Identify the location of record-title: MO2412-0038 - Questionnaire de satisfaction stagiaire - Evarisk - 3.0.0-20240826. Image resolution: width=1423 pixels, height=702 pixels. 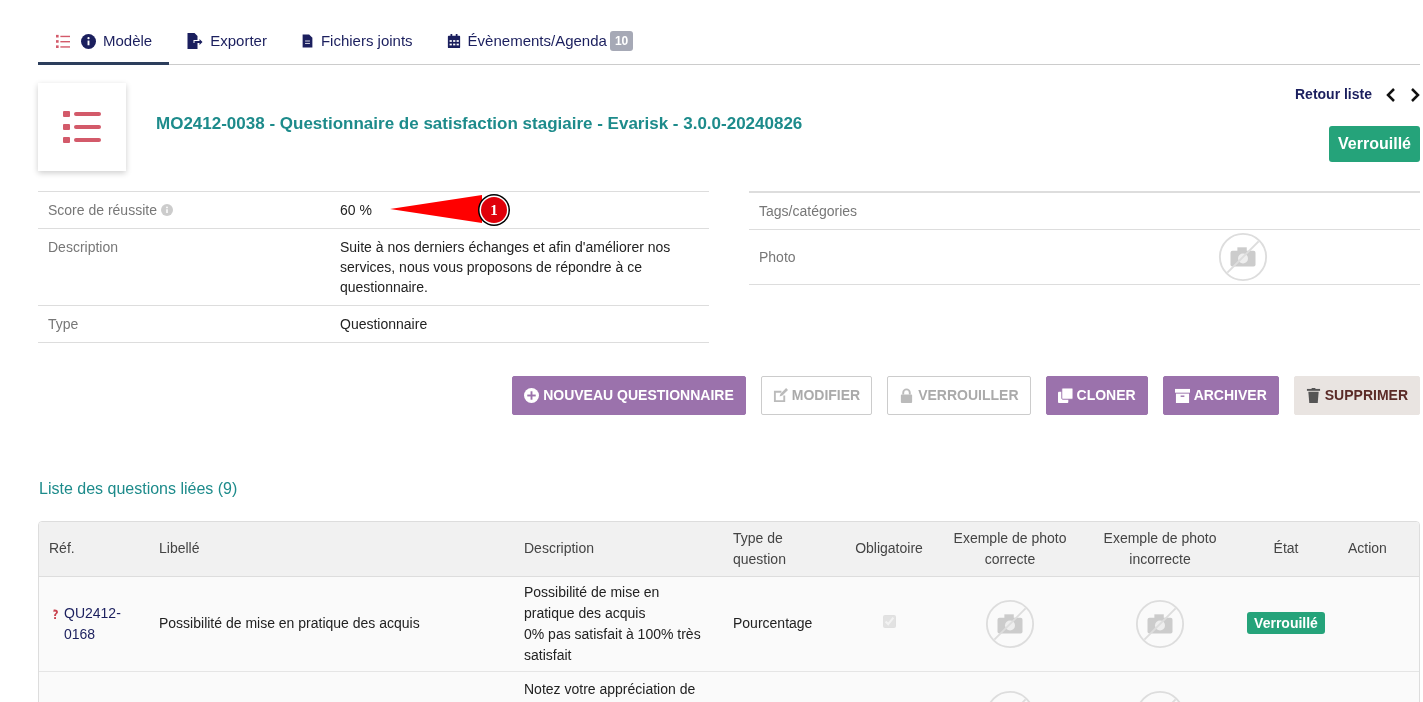
(480, 124).